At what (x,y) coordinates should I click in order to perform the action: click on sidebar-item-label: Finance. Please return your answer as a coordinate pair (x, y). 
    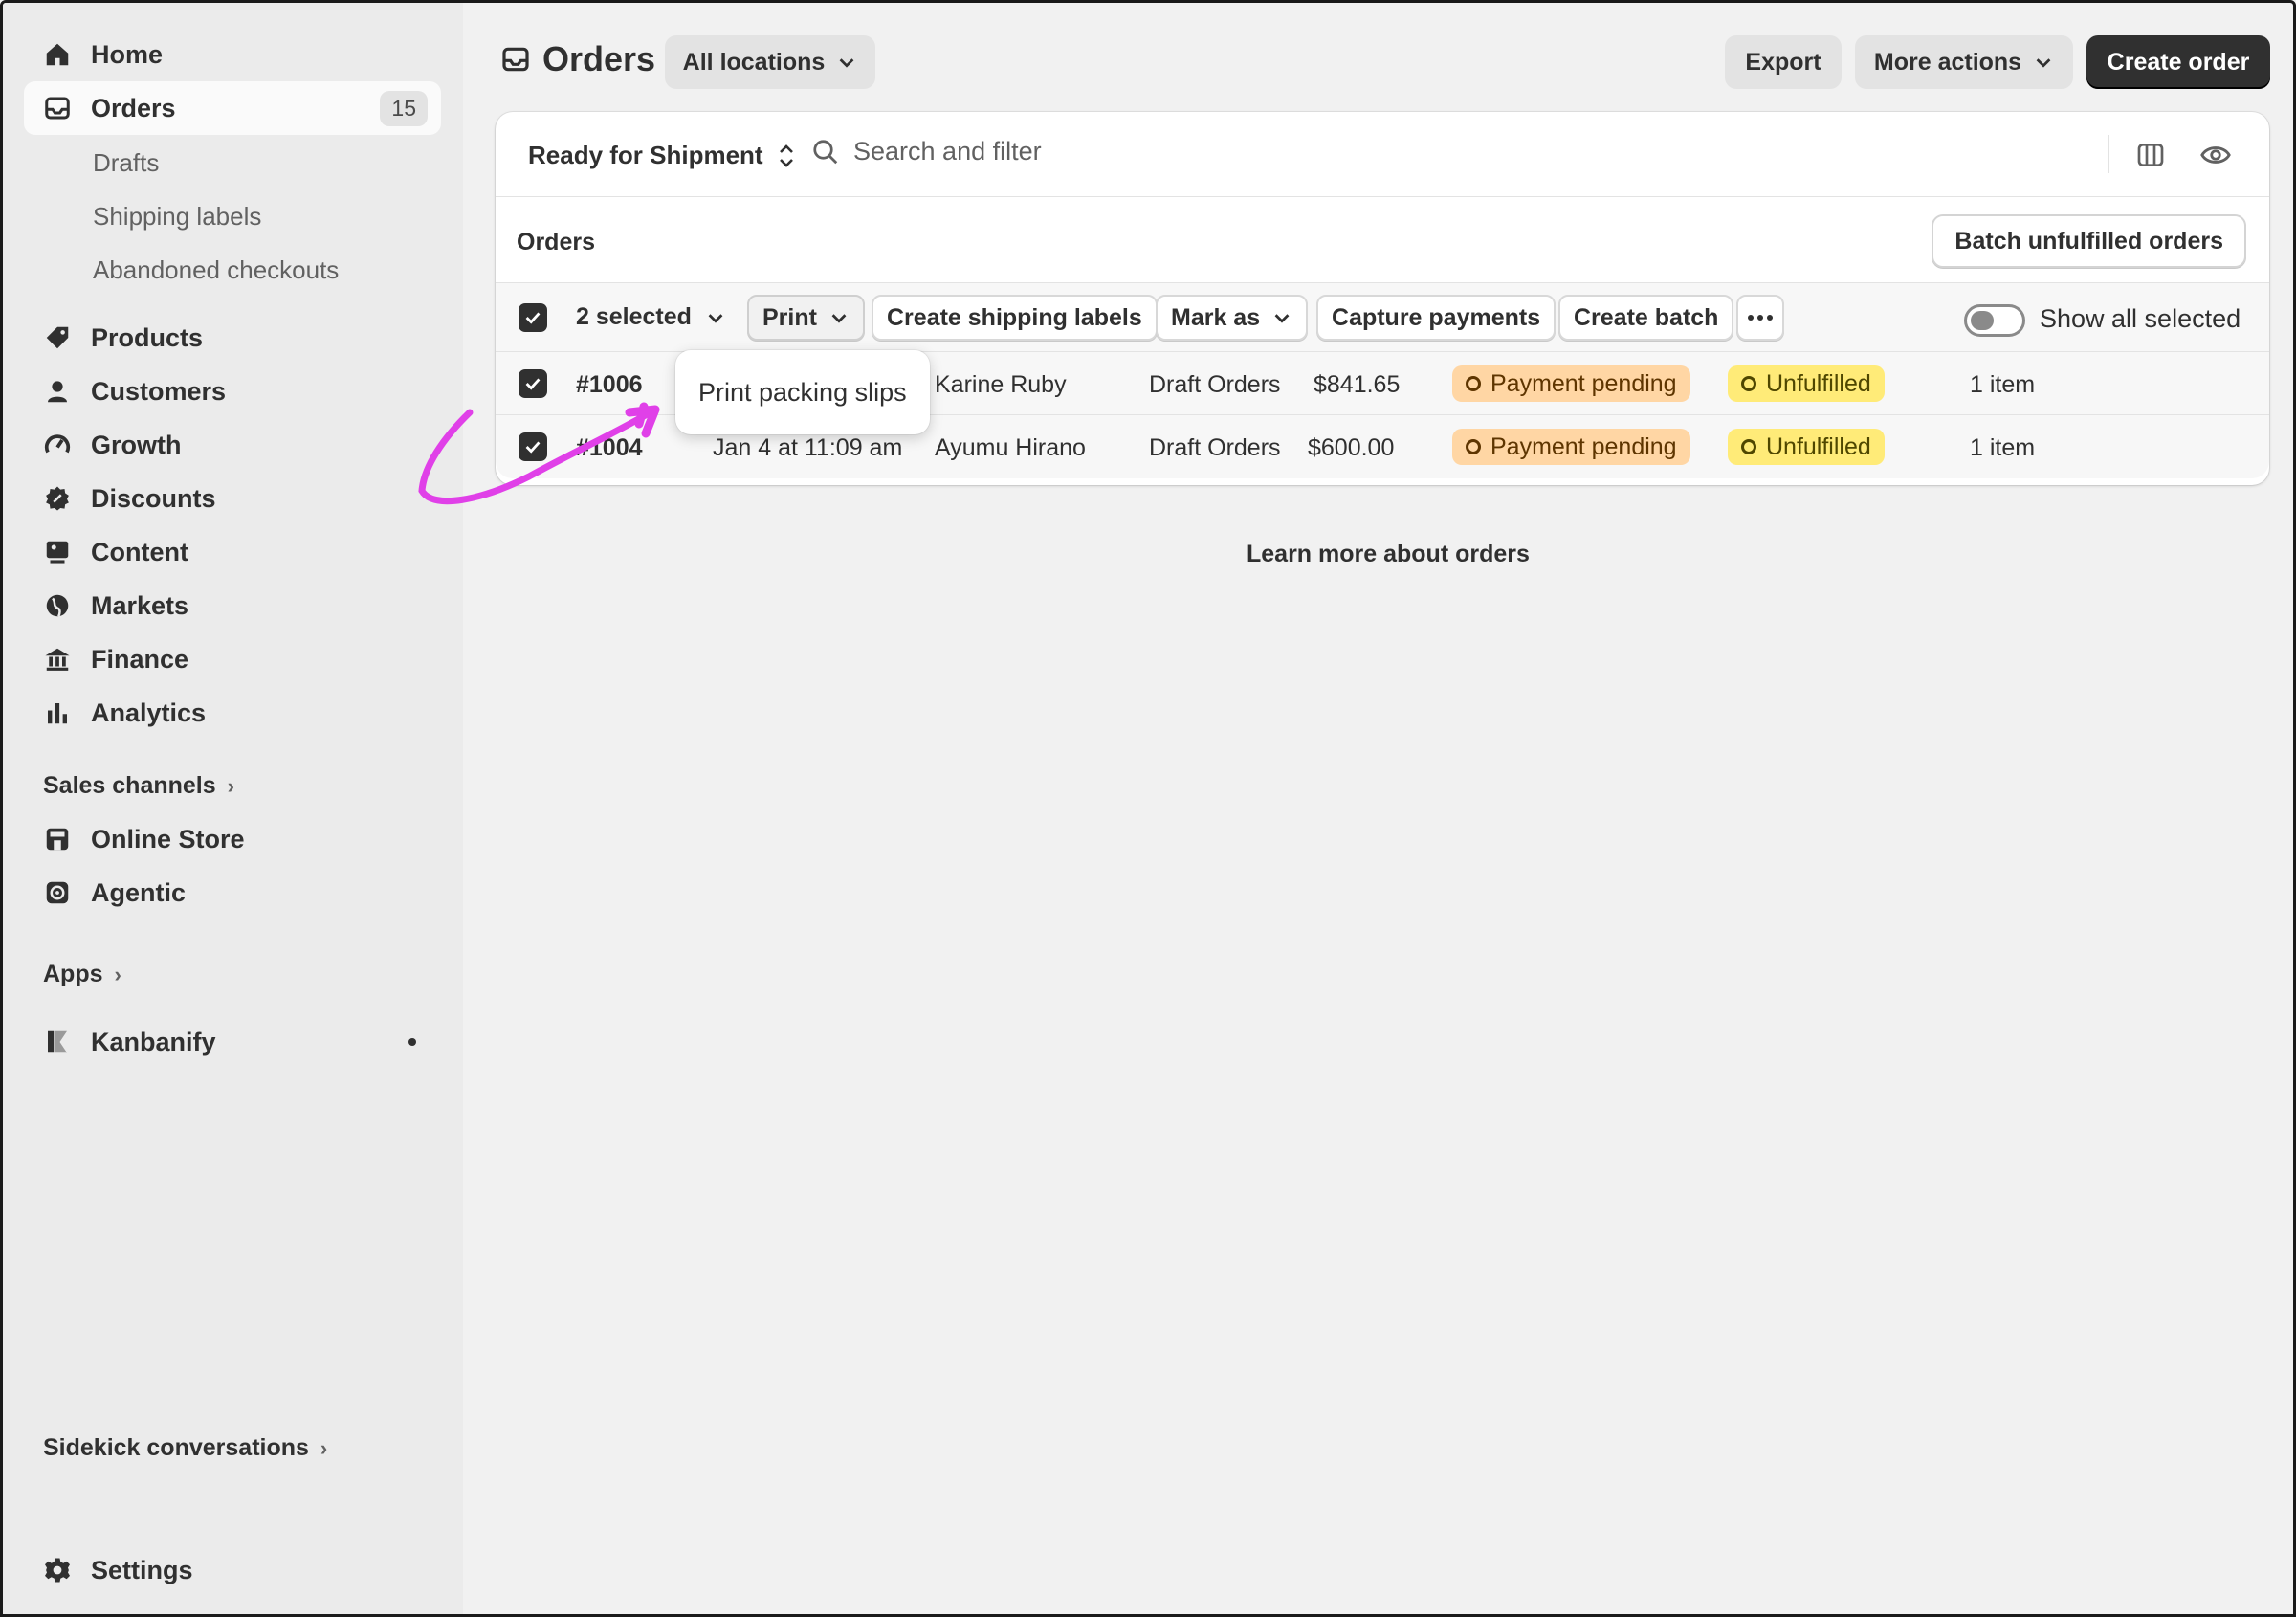
    Looking at the image, I should click on (140, 659).